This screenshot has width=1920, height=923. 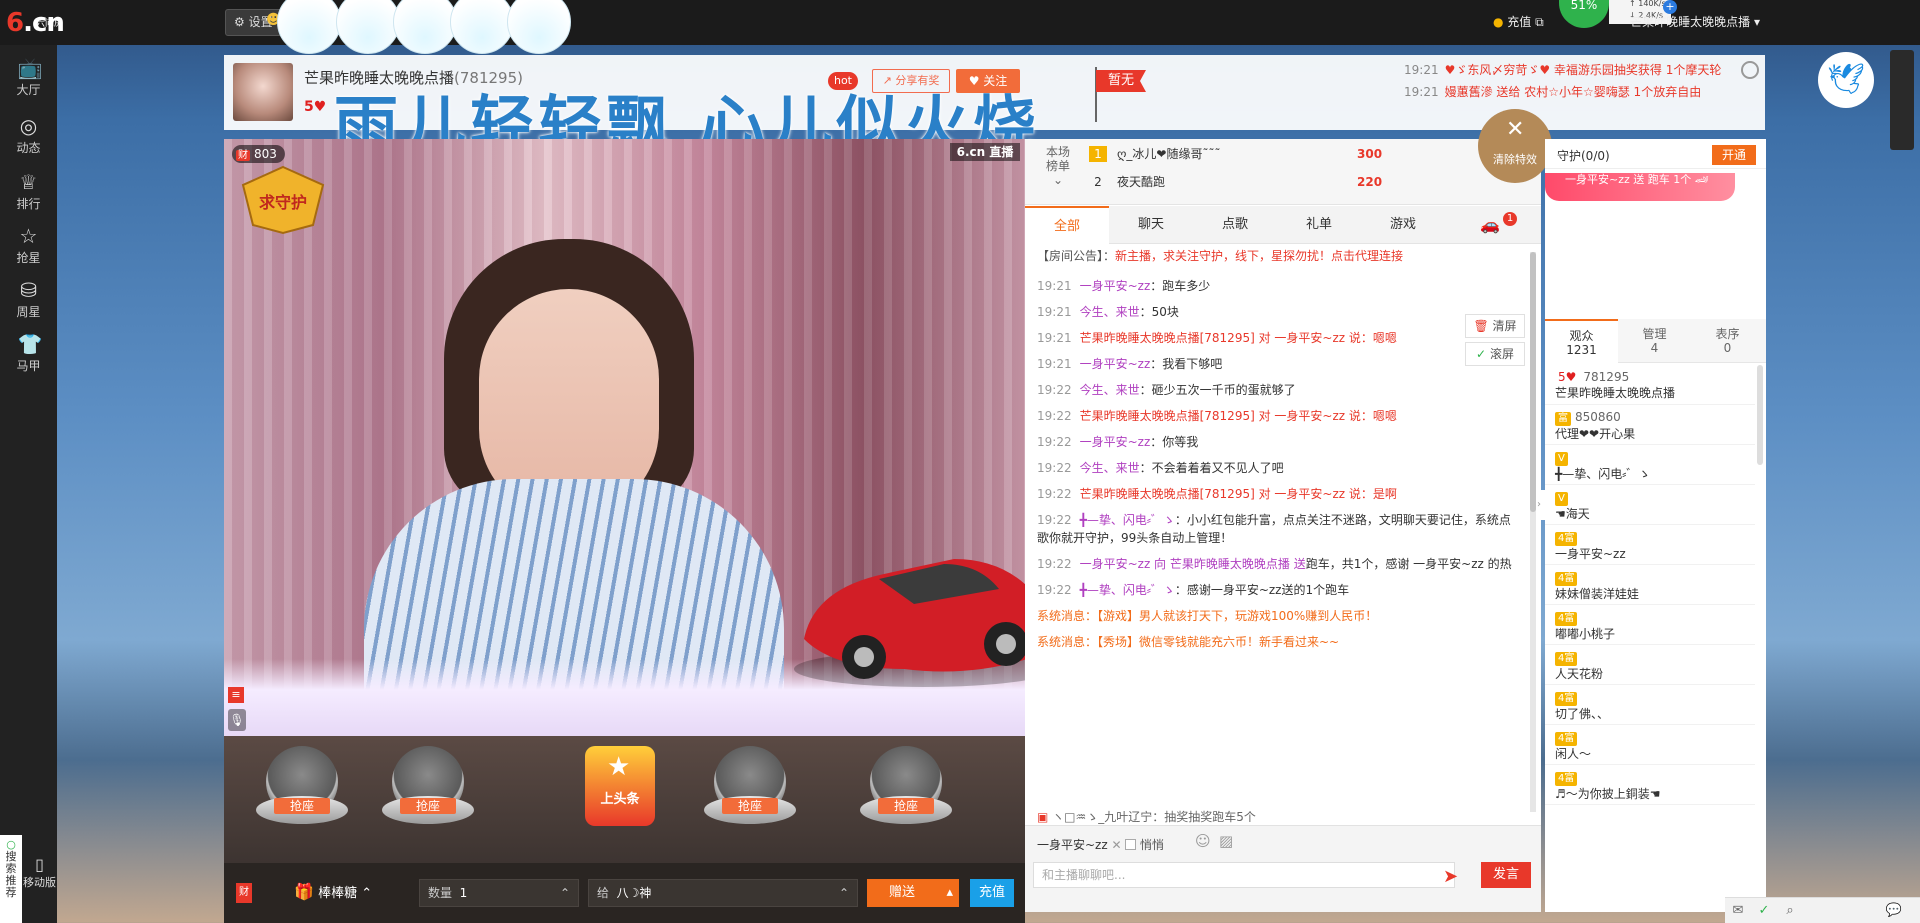 What do you see at coordinates (1760, 415) in the screenshot?
I see `audience-scrollbar` at bounding box center [1760, 415].